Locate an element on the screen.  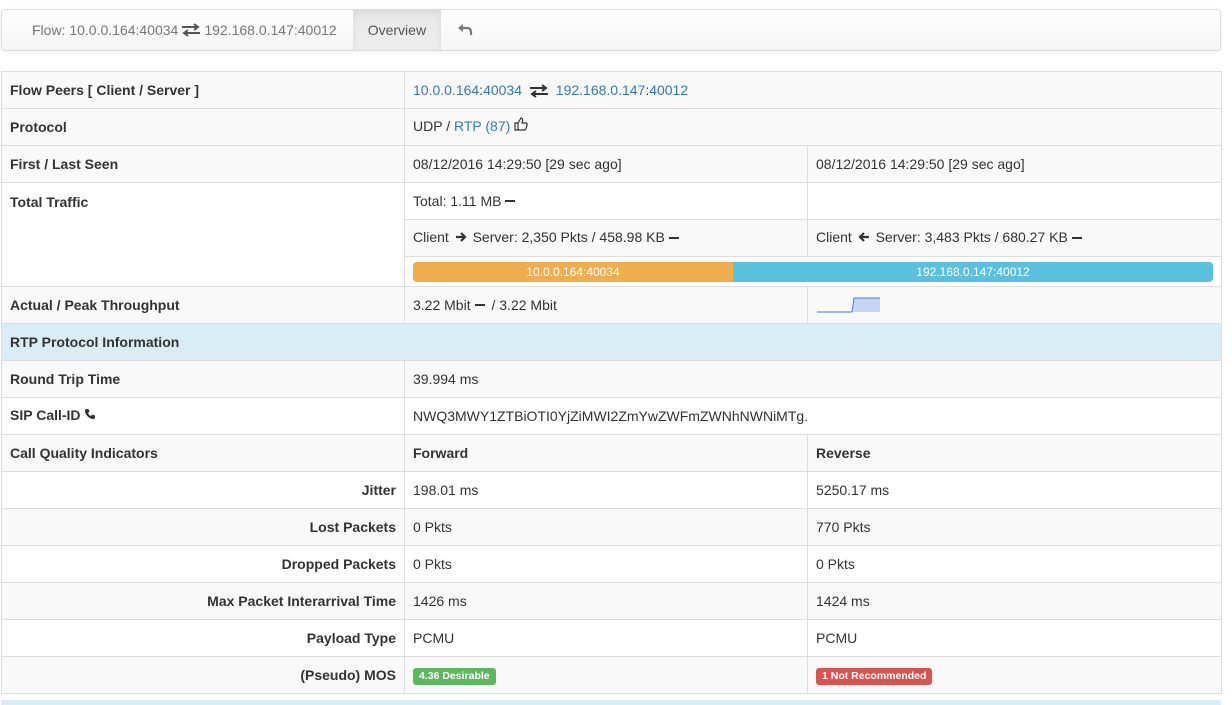
client-ip-link: 10.0.0.164 is located at coordinates (446, 90).